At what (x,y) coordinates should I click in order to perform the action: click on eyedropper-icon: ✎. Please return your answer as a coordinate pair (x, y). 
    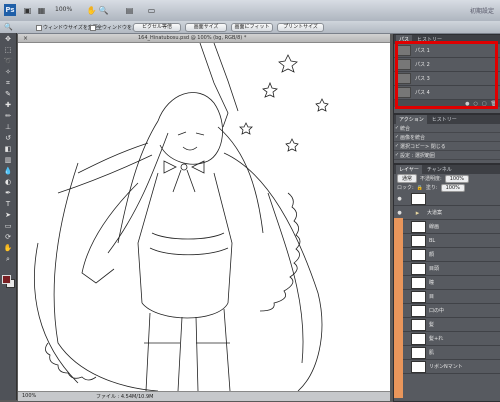
    Looking at the image, I should click on (8, 94).